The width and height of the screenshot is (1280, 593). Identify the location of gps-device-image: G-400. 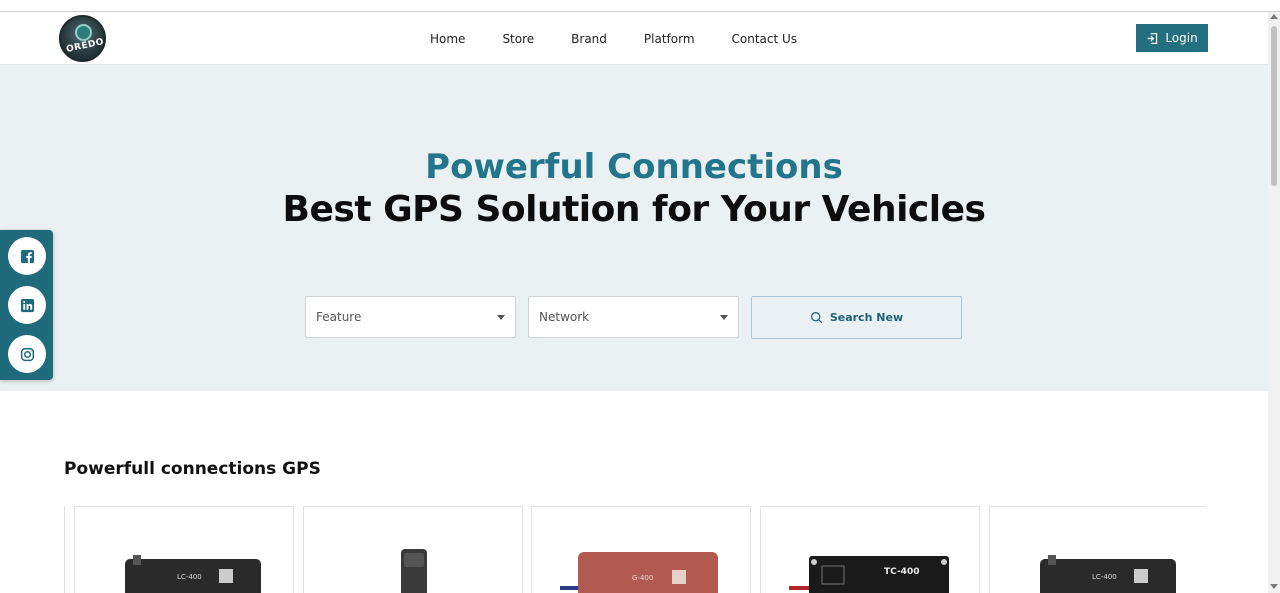
(639, 572).